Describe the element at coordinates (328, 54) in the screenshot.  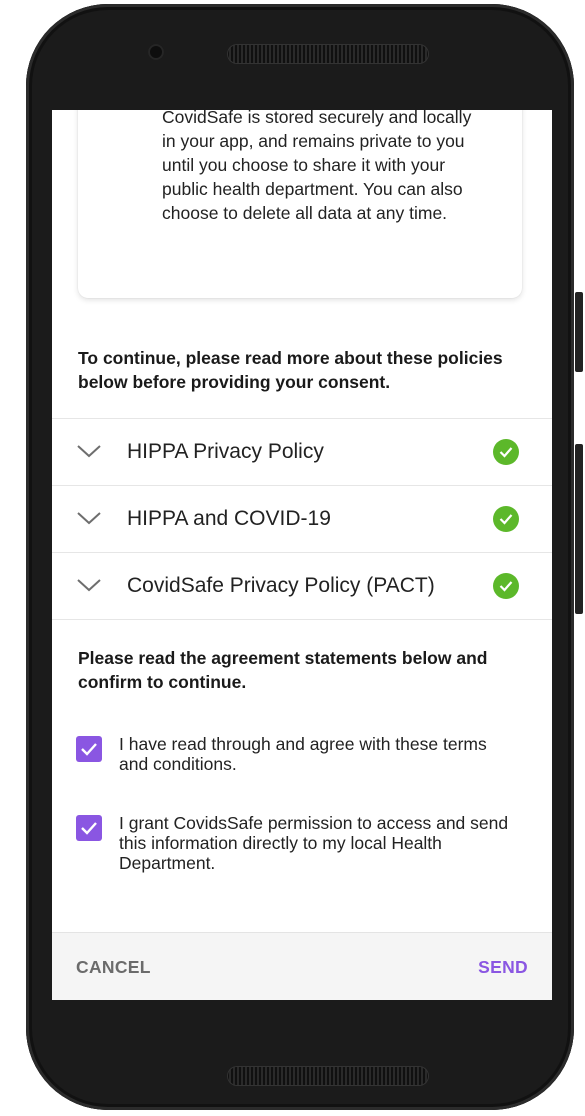
I see `top-speaker-grille` at that location.